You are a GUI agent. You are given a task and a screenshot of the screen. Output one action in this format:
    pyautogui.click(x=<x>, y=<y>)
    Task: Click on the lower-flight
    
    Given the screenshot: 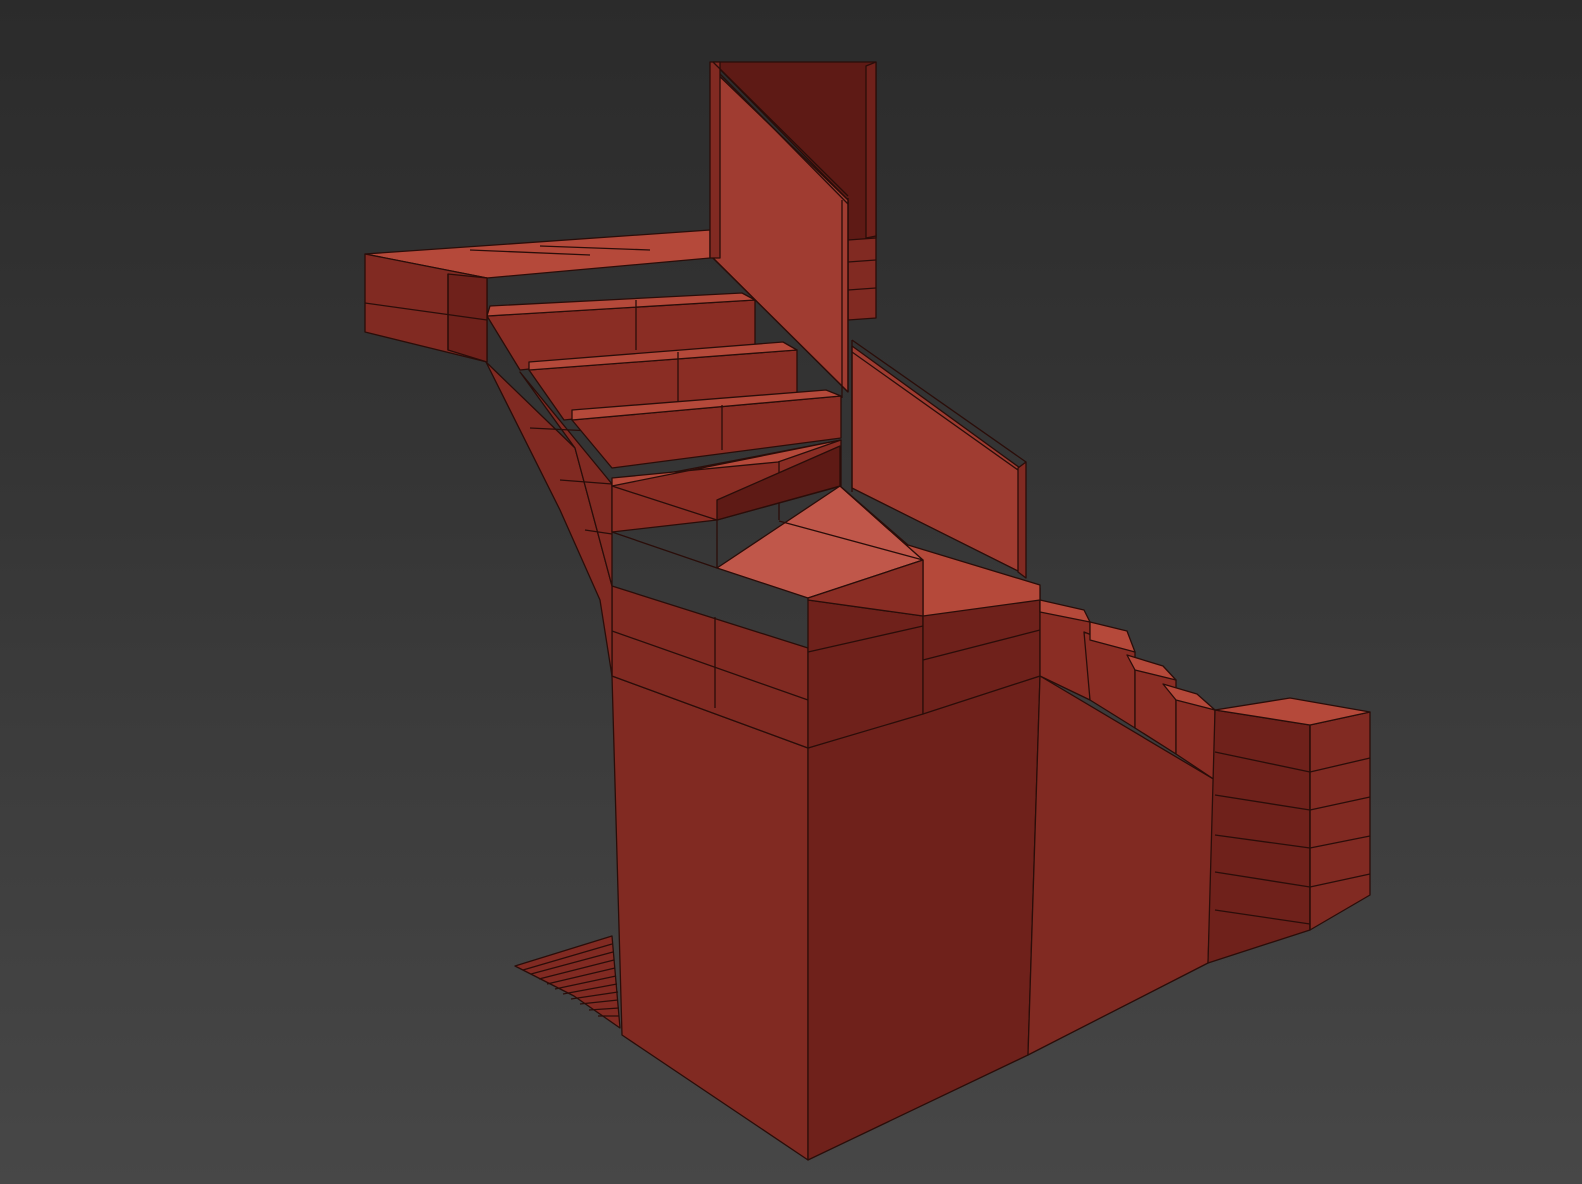 What is the action you would take?
    pyautogui.click(x=1121, y=827)
    